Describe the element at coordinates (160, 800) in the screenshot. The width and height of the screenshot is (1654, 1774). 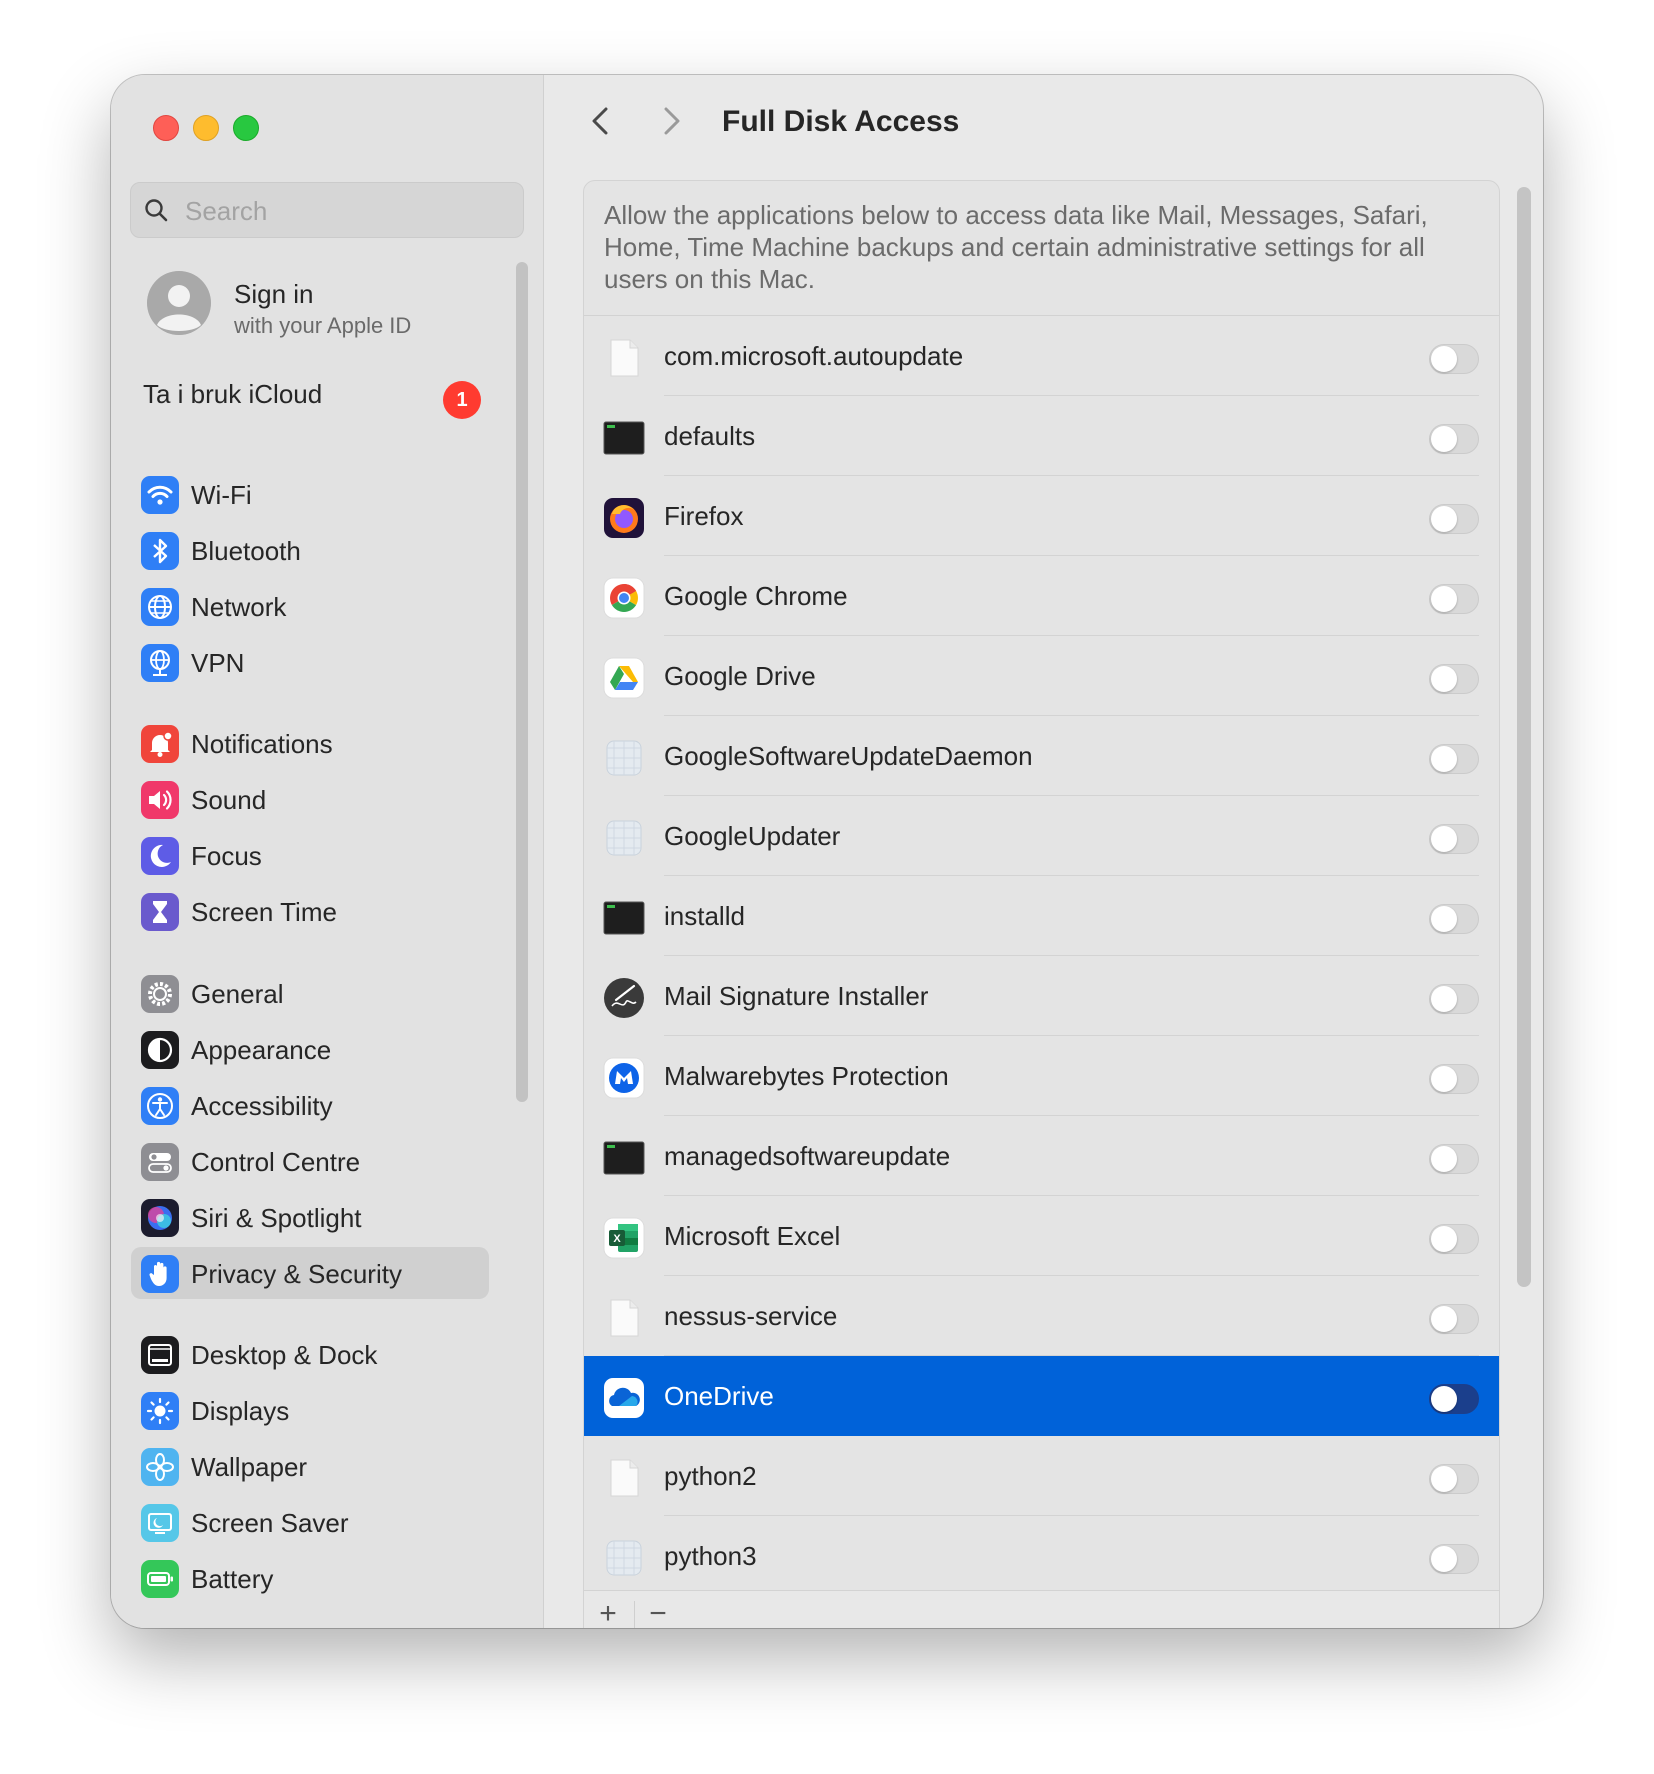
I see `speaker-icon` at that location.